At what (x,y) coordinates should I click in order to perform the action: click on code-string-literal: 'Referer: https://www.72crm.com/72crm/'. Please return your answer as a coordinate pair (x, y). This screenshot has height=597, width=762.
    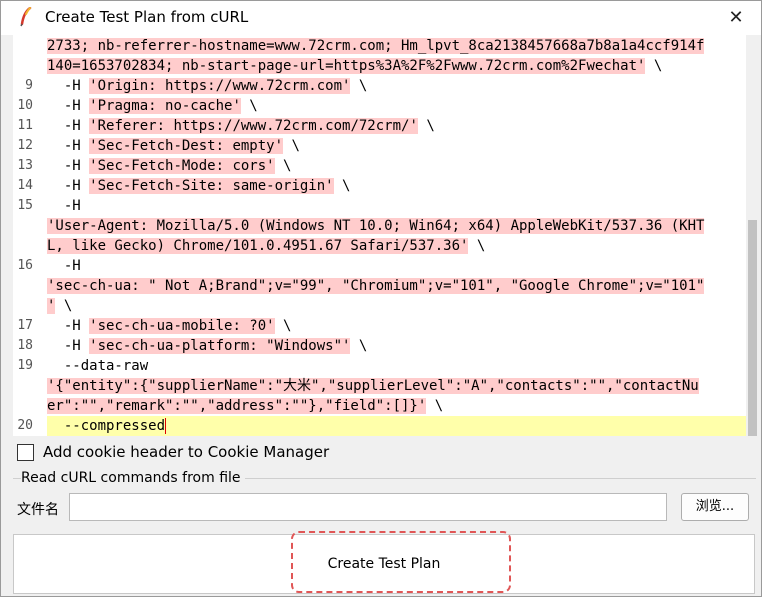
    Looking at the image, I should click on (253, 126).